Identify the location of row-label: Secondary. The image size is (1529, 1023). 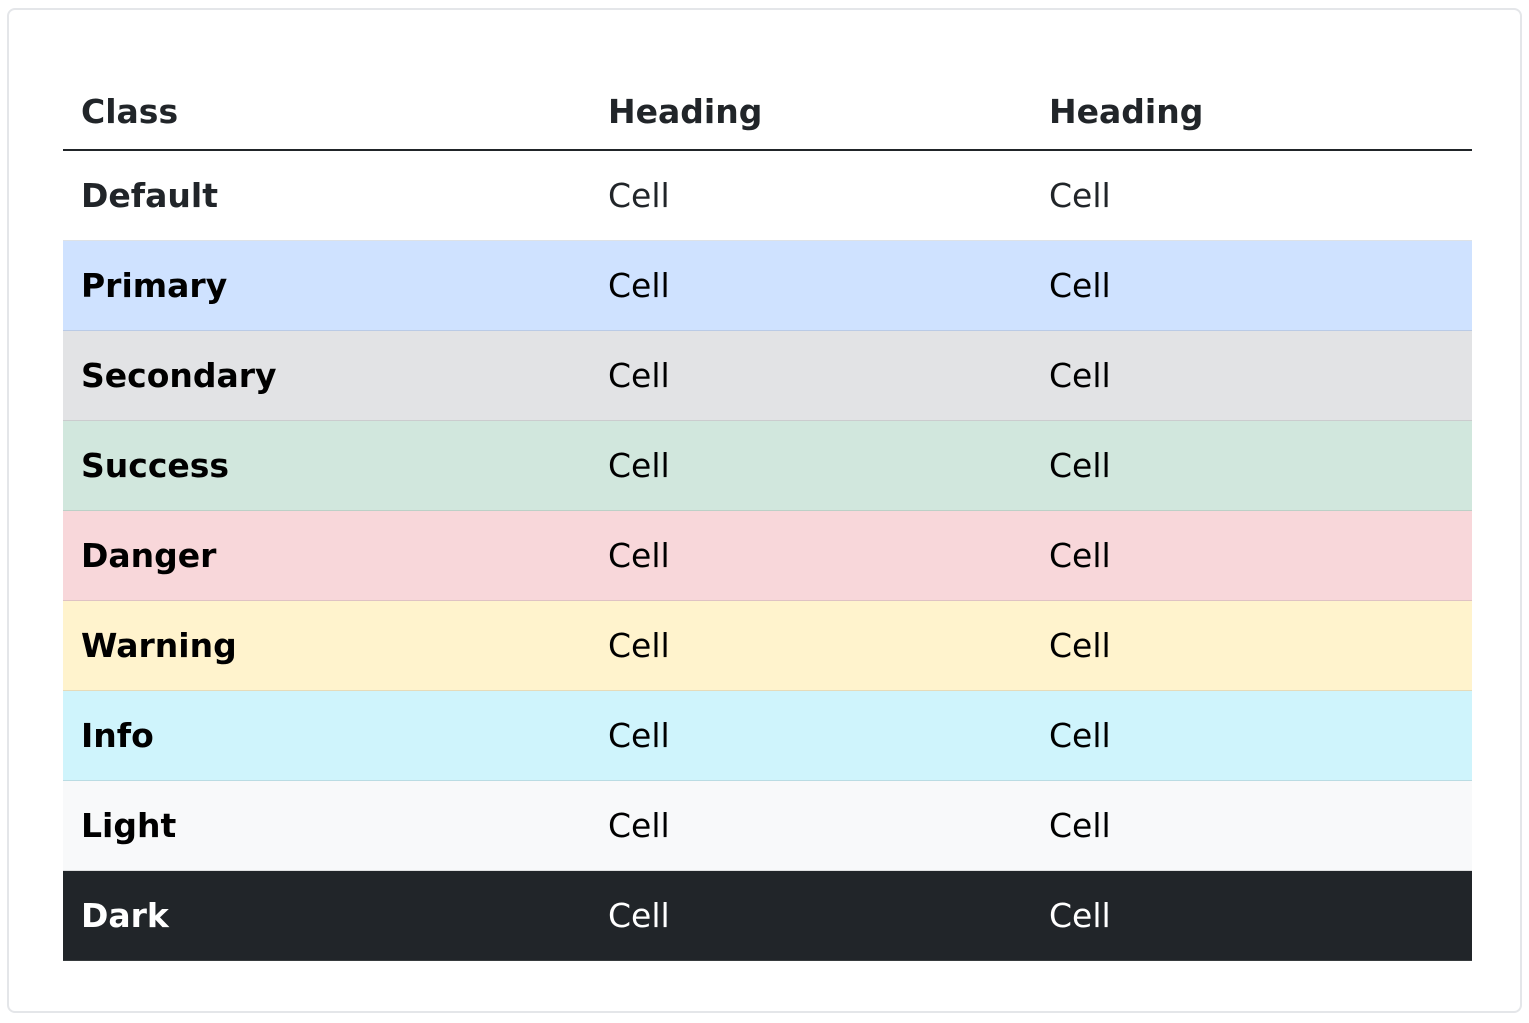
(179, 375).